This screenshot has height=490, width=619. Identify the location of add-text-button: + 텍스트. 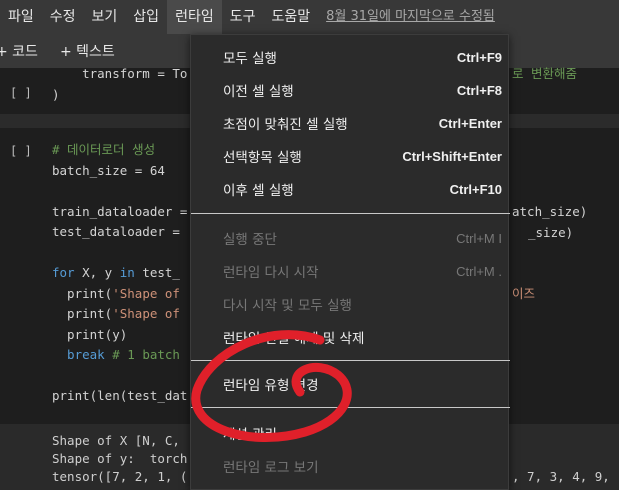
(87, 51).